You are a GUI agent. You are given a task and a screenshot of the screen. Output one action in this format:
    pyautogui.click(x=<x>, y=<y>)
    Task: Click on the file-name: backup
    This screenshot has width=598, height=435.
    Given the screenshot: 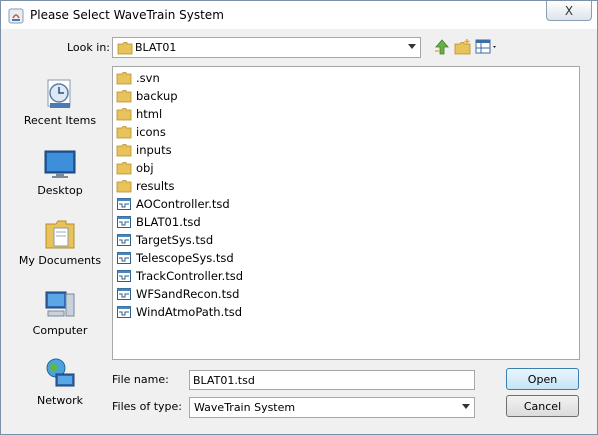 What is the action you would take?
    pyautogui.click(x=157, y=95)
    